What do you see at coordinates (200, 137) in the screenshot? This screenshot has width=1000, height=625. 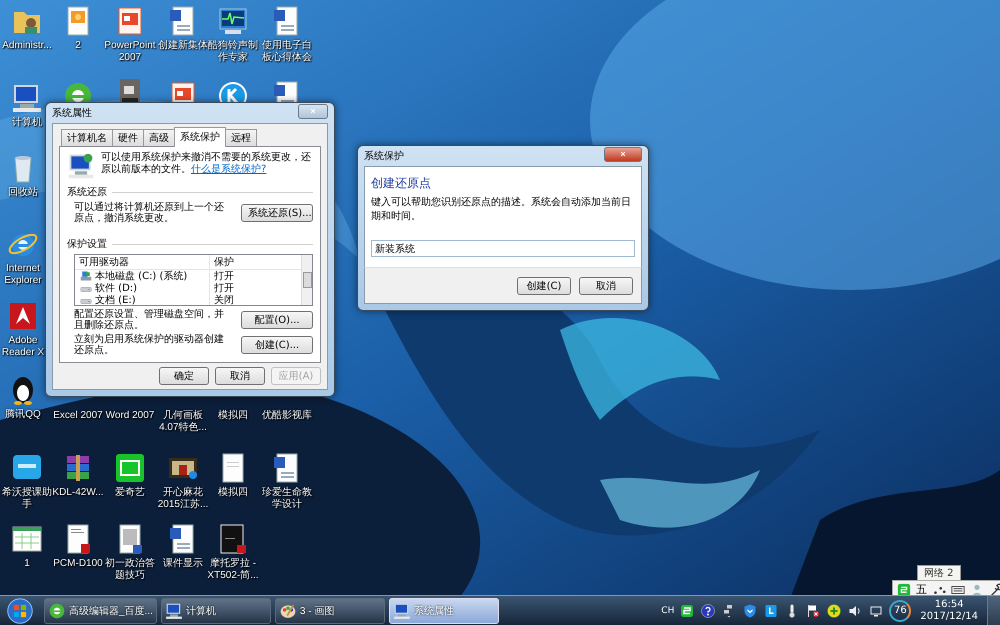 I see `tab: 系统保护` at bounding box center [200, 137].